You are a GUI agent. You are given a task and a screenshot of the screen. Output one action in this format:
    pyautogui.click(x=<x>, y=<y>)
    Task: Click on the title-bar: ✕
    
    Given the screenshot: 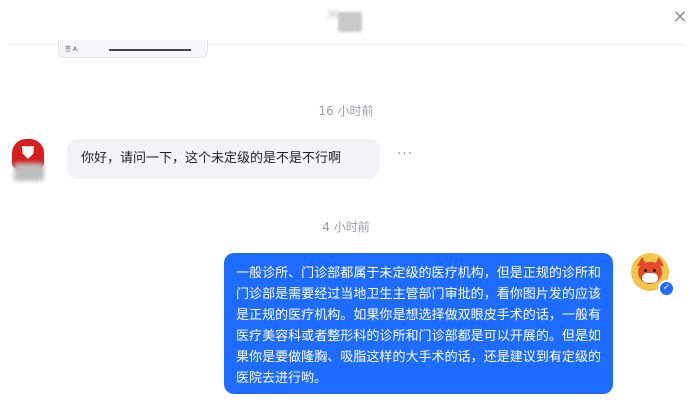 What is the action you would take?
    pyautogui.click(x=346, y=22)
    